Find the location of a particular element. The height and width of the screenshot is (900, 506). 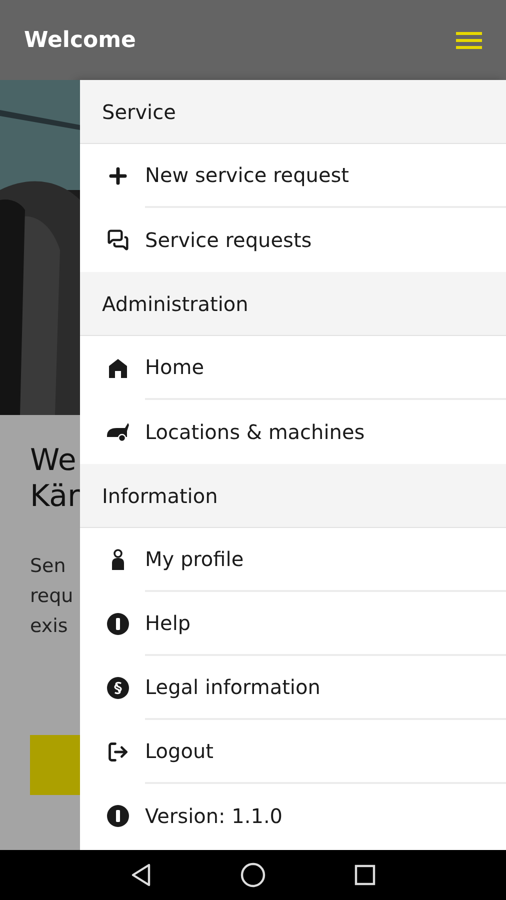

intro-text: Sen is located at coordinates (48, 566).